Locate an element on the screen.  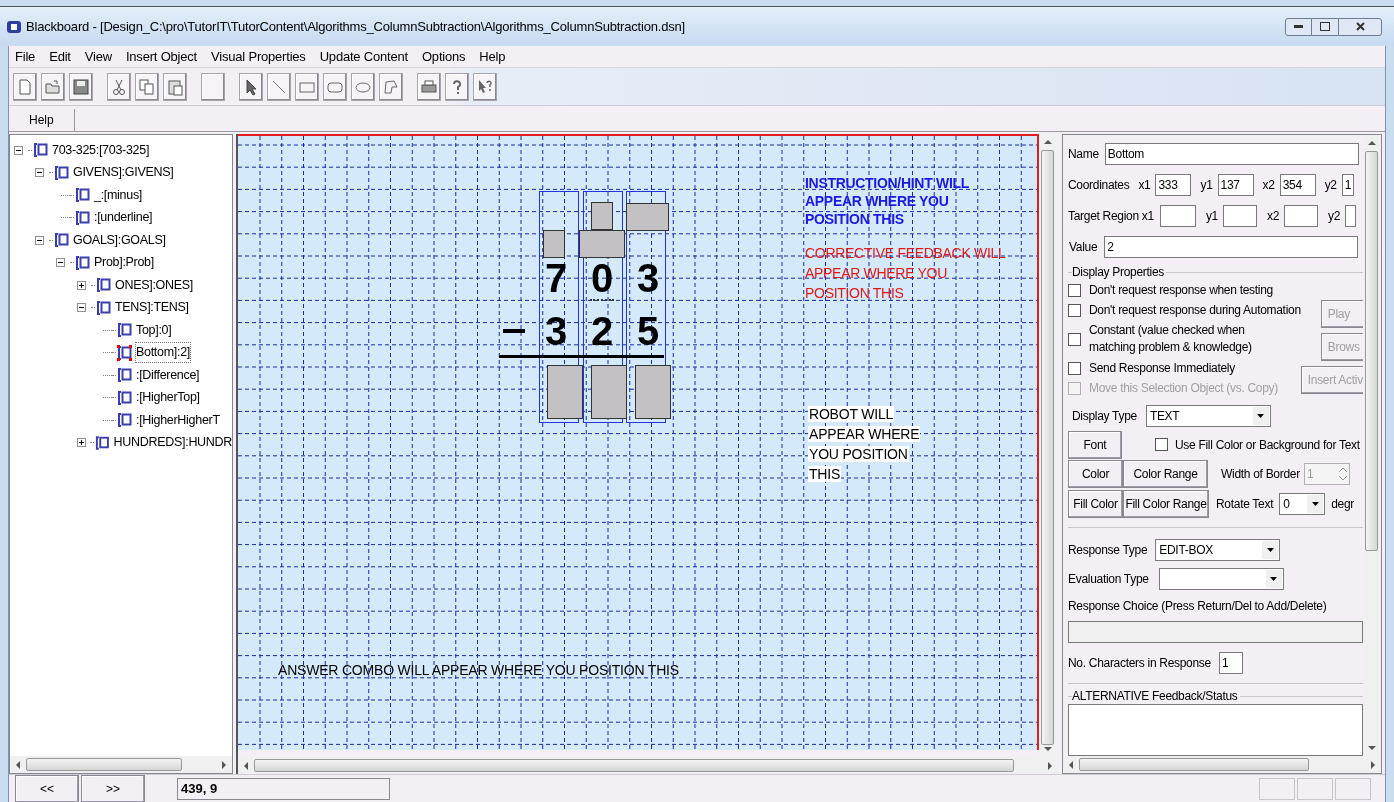
response-choice-field is located at coordinates (1215, 632).